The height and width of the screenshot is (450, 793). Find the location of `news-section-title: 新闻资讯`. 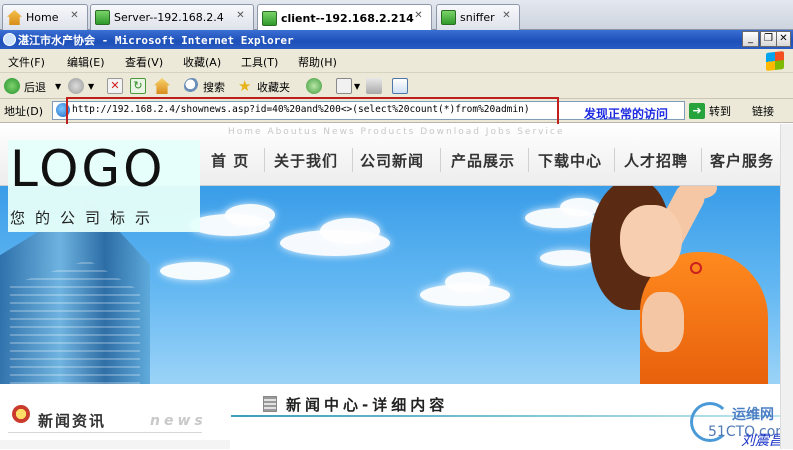

news-section-title: 新闻资讯 is located at coordinates (72, 421).